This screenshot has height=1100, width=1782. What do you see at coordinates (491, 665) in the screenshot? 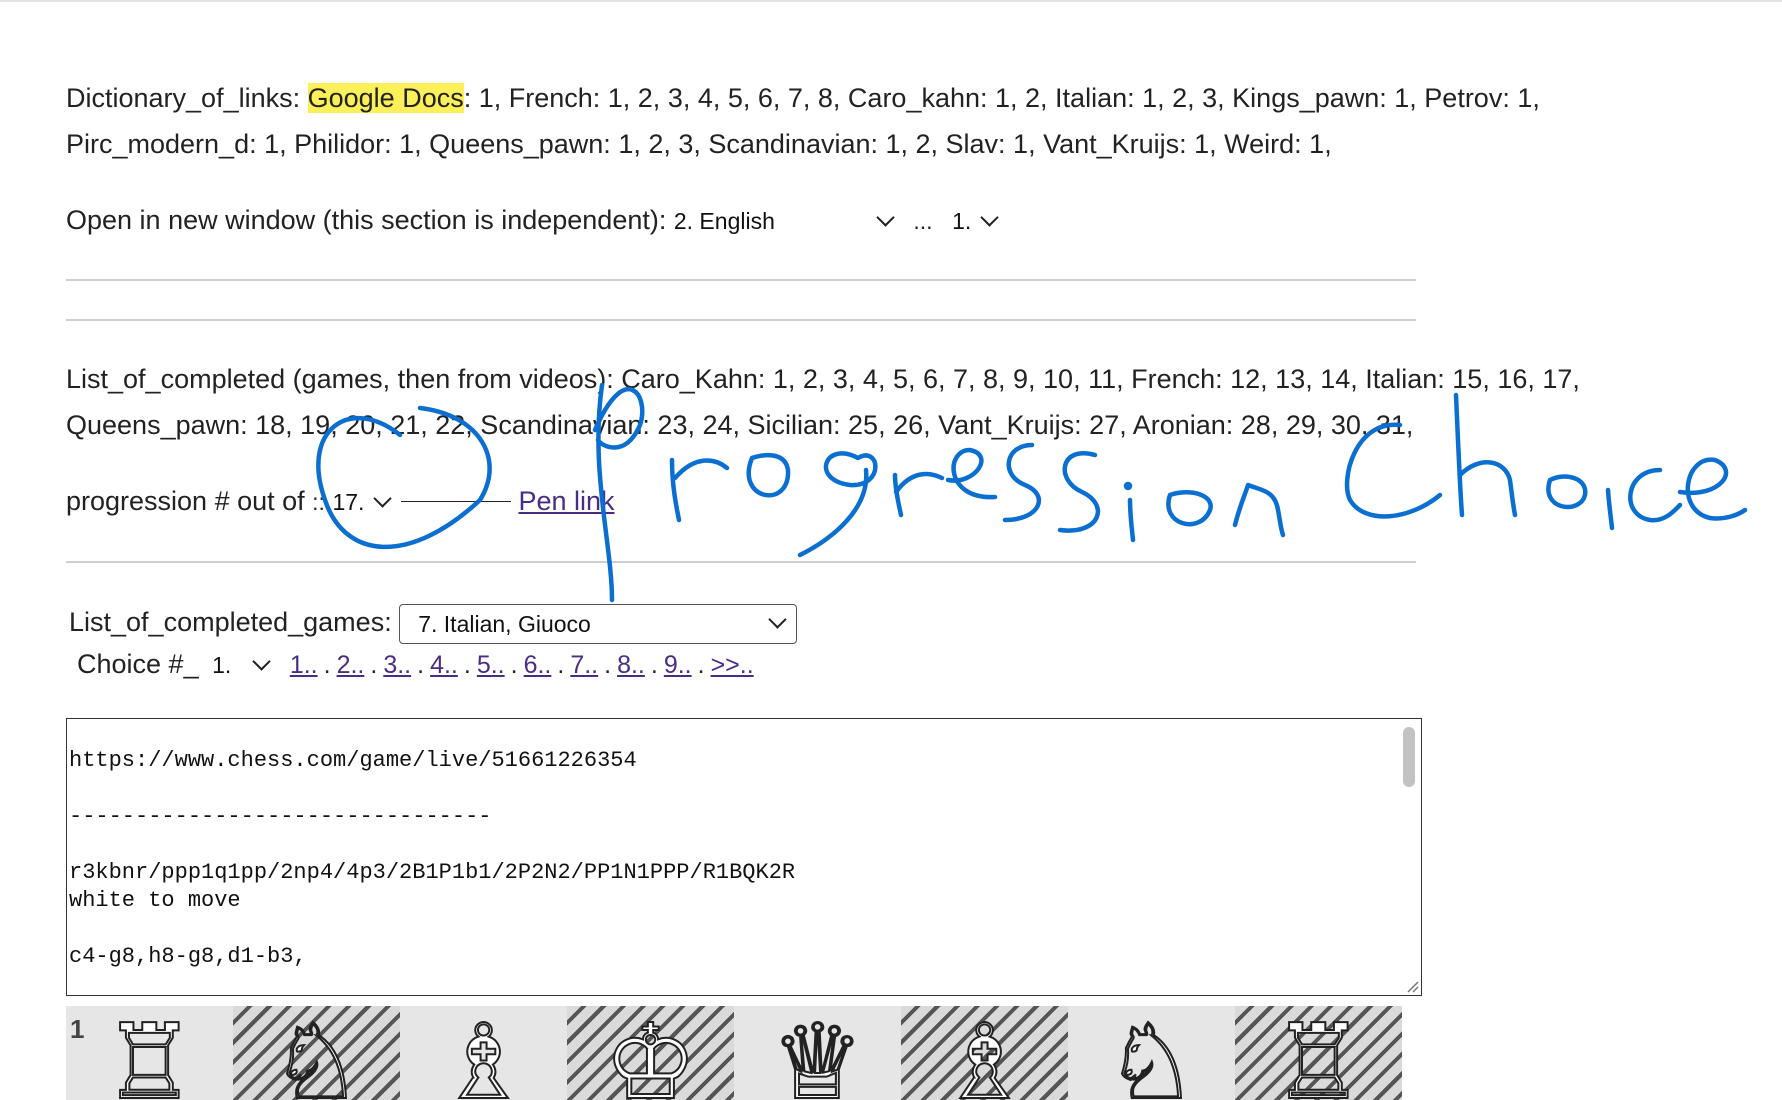
I see `choice-link-5: 5..` at bounding box center [491, 665].